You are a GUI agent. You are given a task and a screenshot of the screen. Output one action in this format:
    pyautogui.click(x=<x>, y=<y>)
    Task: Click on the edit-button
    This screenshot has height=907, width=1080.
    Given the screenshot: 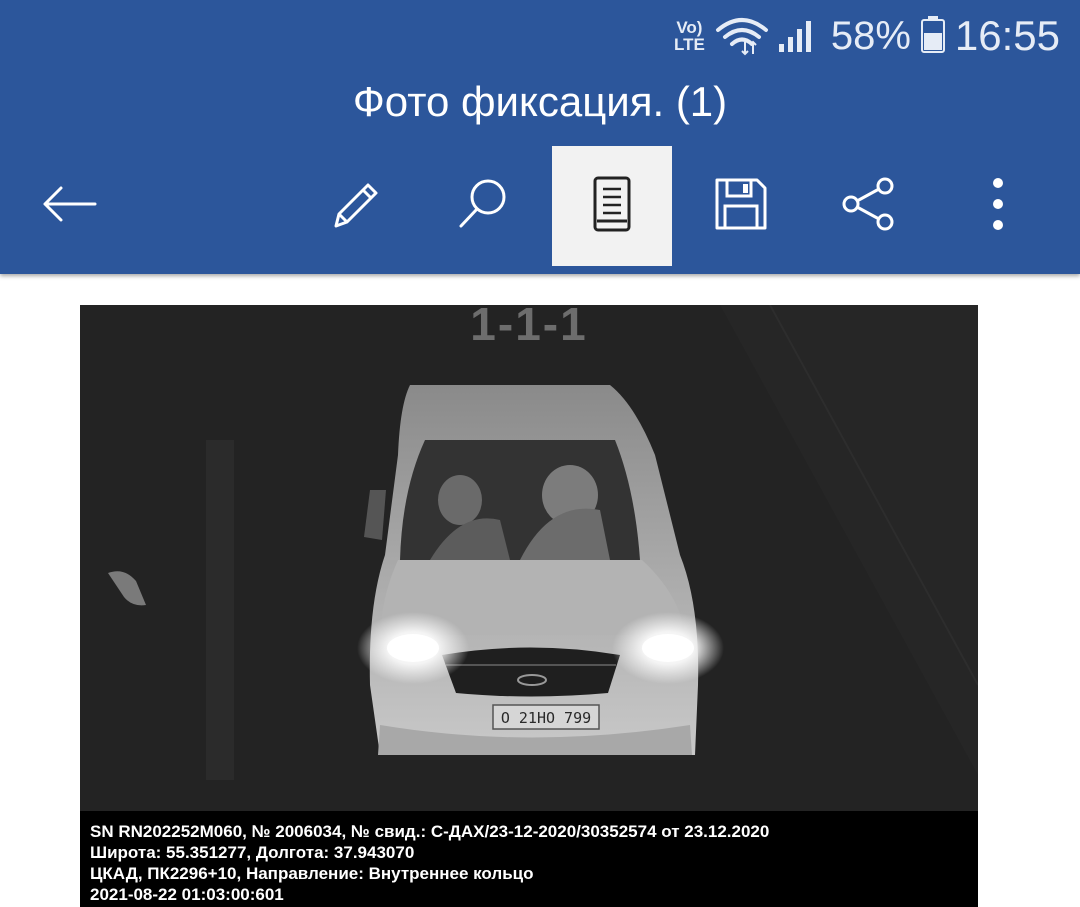 What is the action you would take?
    pyautogui.click(x=354, y=206)
    